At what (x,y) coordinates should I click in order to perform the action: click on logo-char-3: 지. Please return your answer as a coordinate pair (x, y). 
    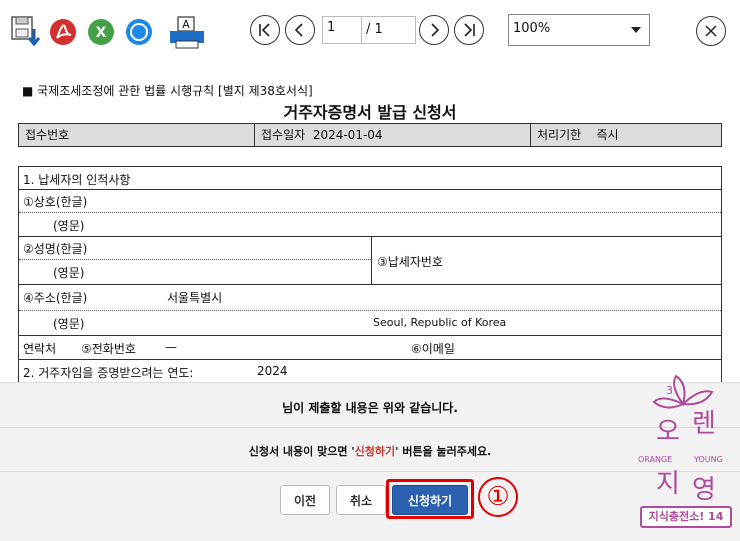
    Looking at the image, I should click on (668, 484).